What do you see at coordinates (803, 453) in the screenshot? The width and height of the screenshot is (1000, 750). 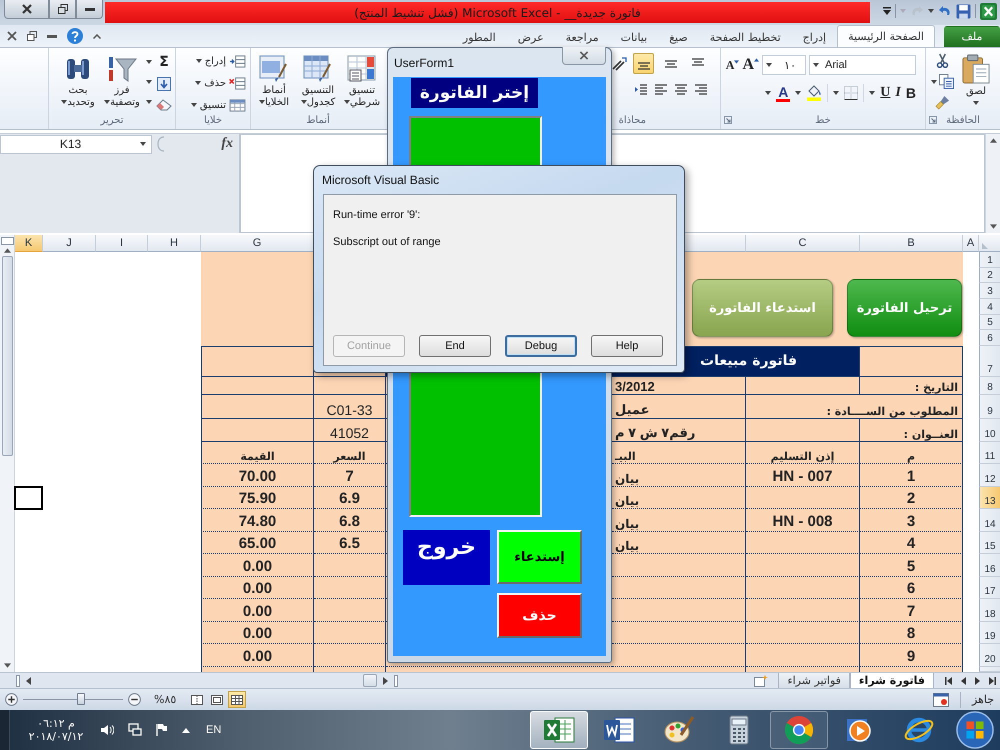 I see `header-cell: إذن التسليم` at bounding box center [803, 453].